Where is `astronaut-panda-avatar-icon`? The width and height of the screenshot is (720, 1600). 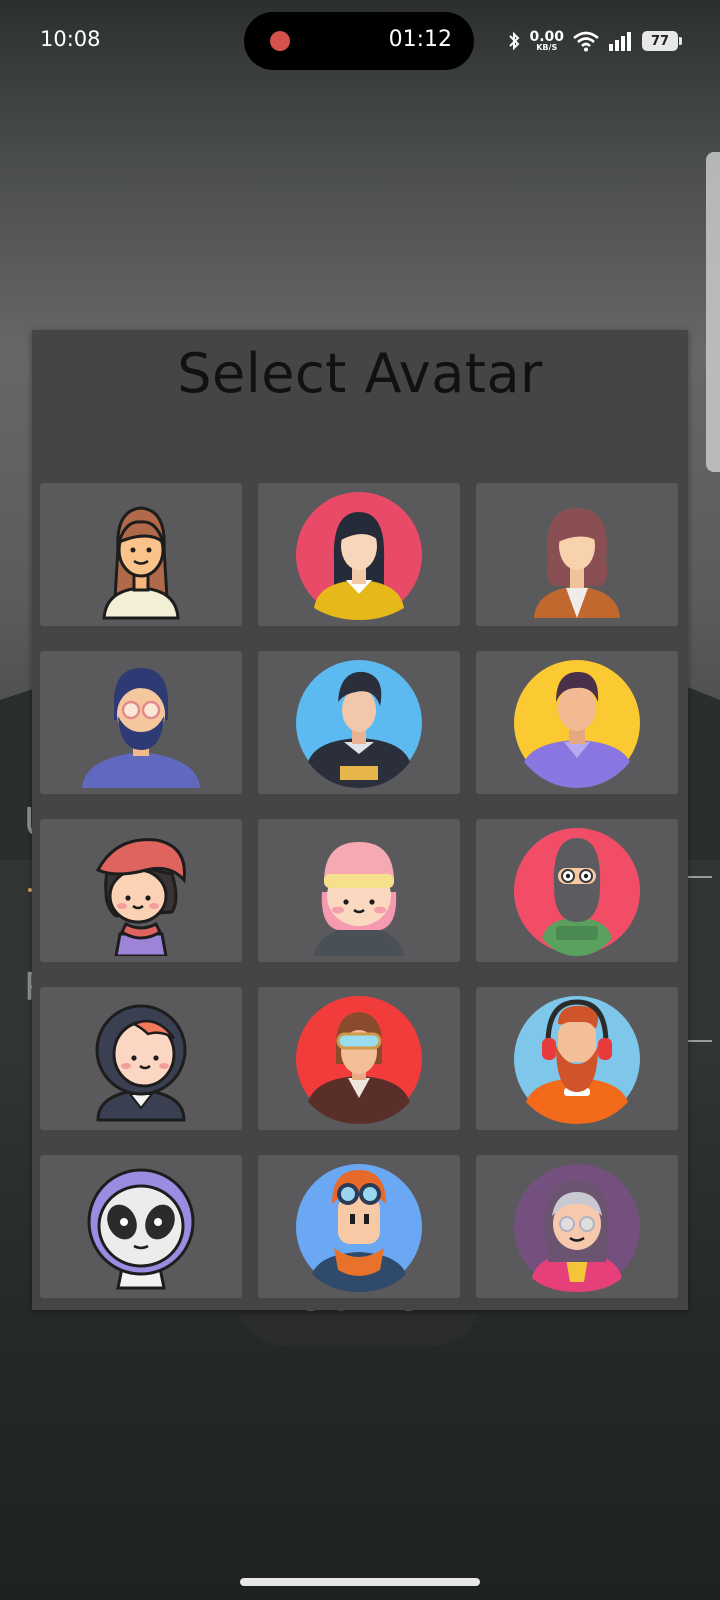 astronaut-panda-avatar-icon is located at coordinates (141, 1228).